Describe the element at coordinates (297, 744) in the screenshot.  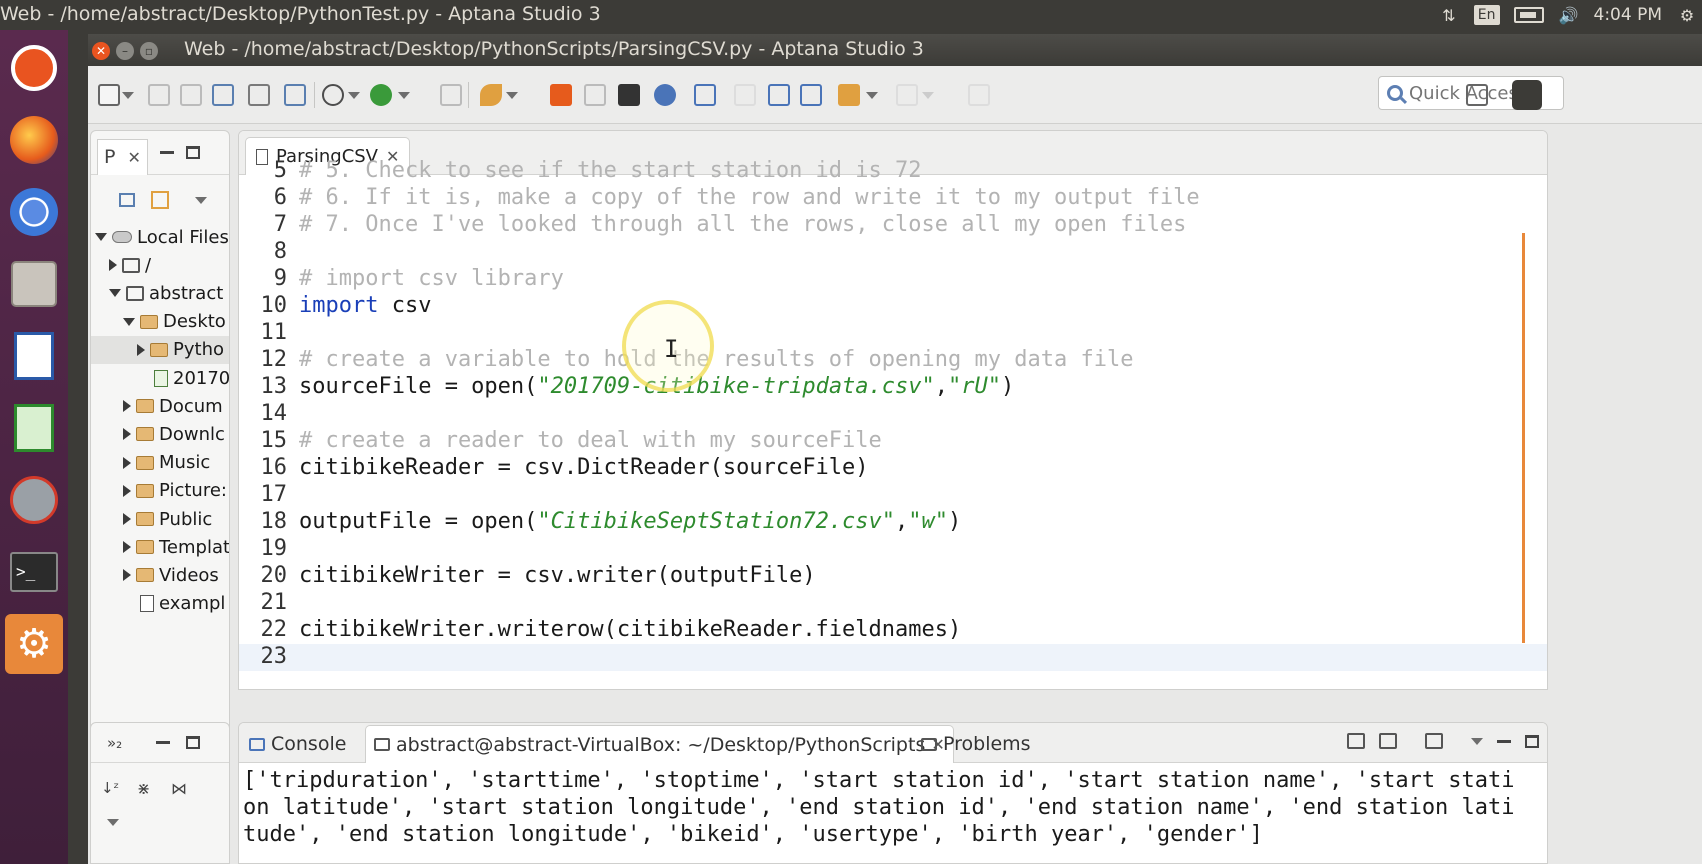
I see `console-tab: Console` at that location.